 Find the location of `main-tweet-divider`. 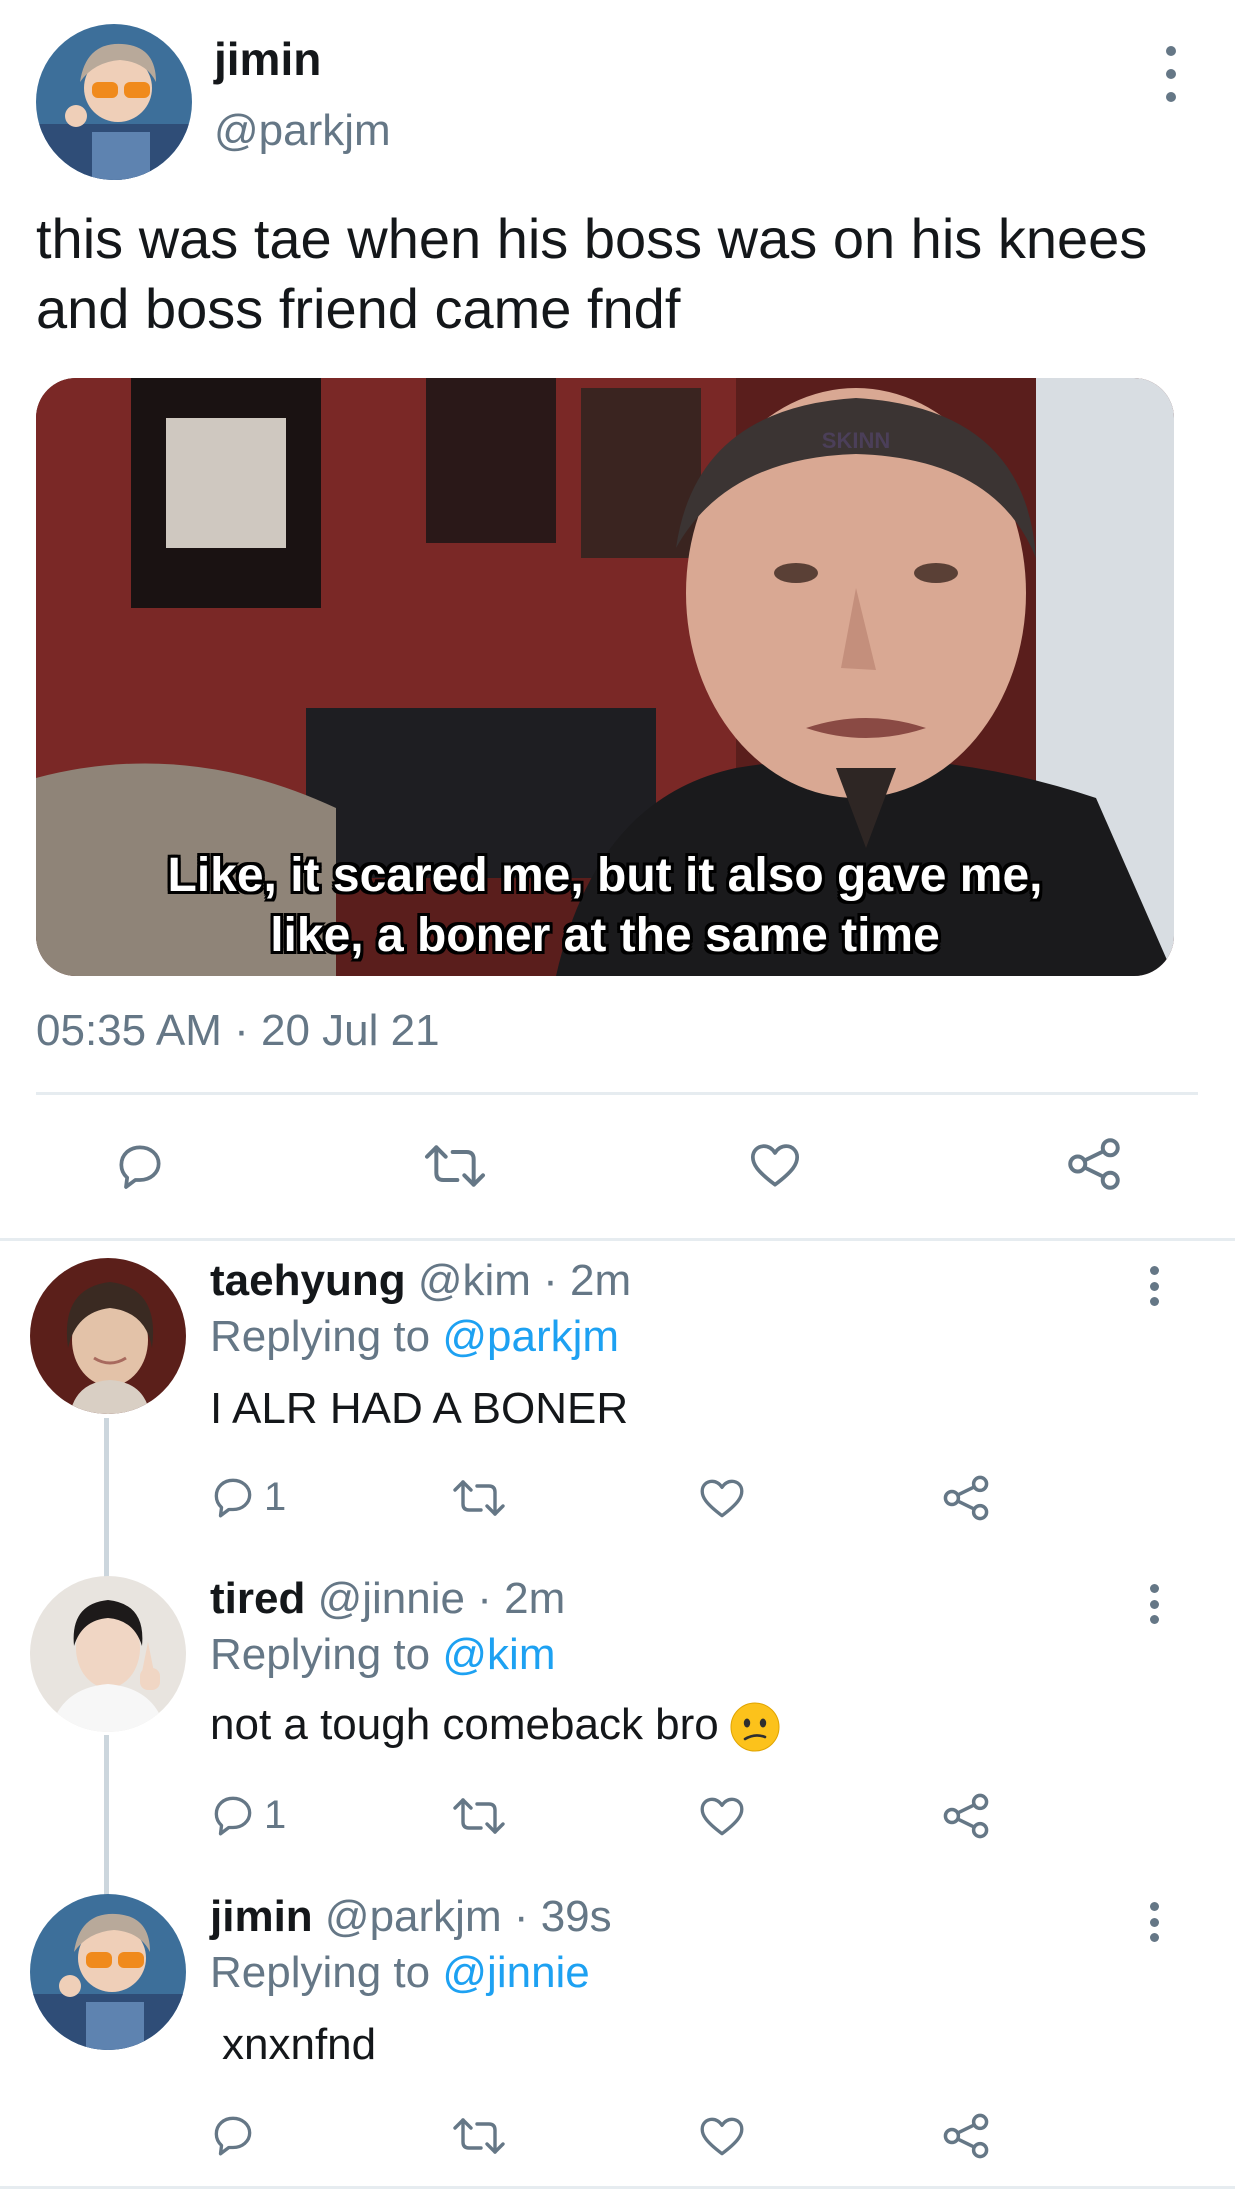

main-tweet-divider is located at coordinates (617, 1093).